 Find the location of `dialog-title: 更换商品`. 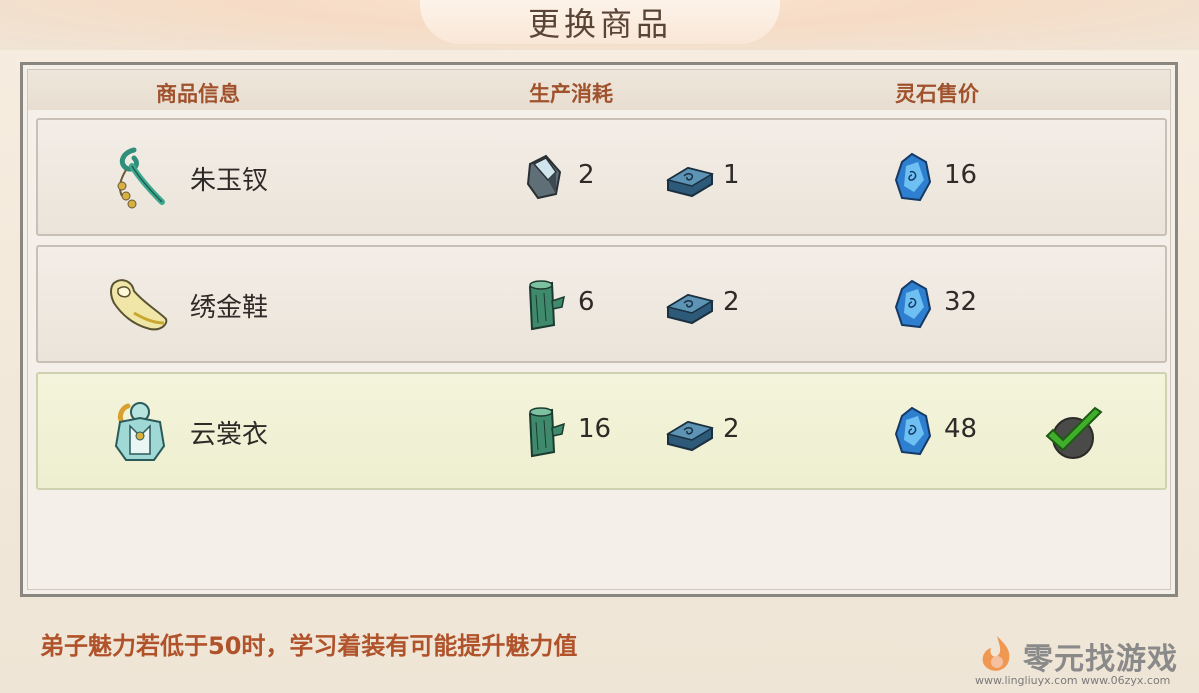

dialog-title: 更换商品 is located at coordinates (599, 24).